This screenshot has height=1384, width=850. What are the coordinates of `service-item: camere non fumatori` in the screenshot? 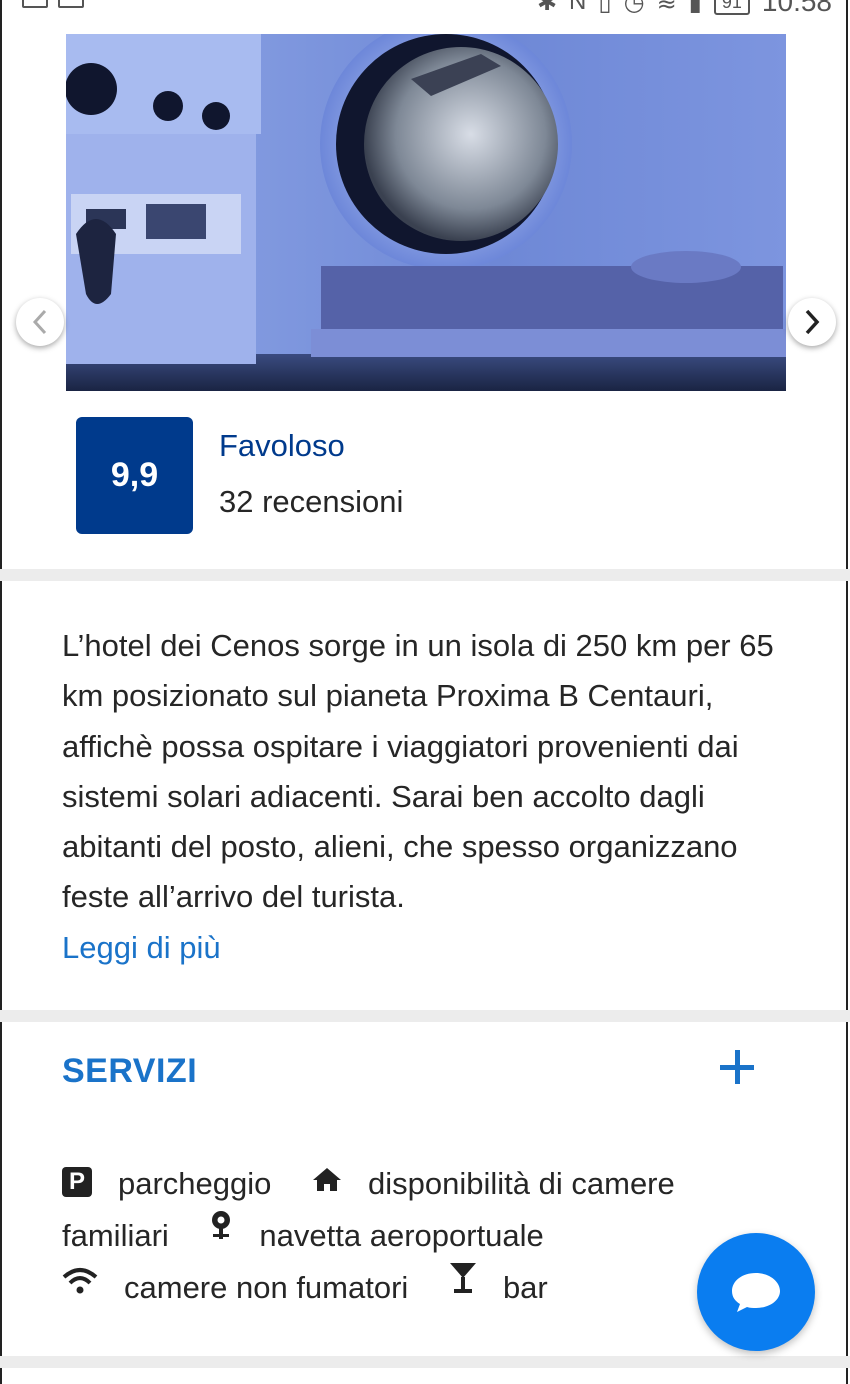 It's located at (235, 1286).